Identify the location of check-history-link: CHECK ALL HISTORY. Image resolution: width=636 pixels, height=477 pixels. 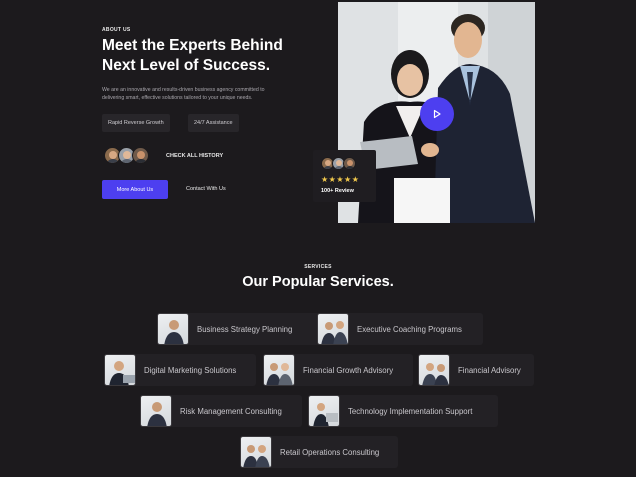
(194, 156).